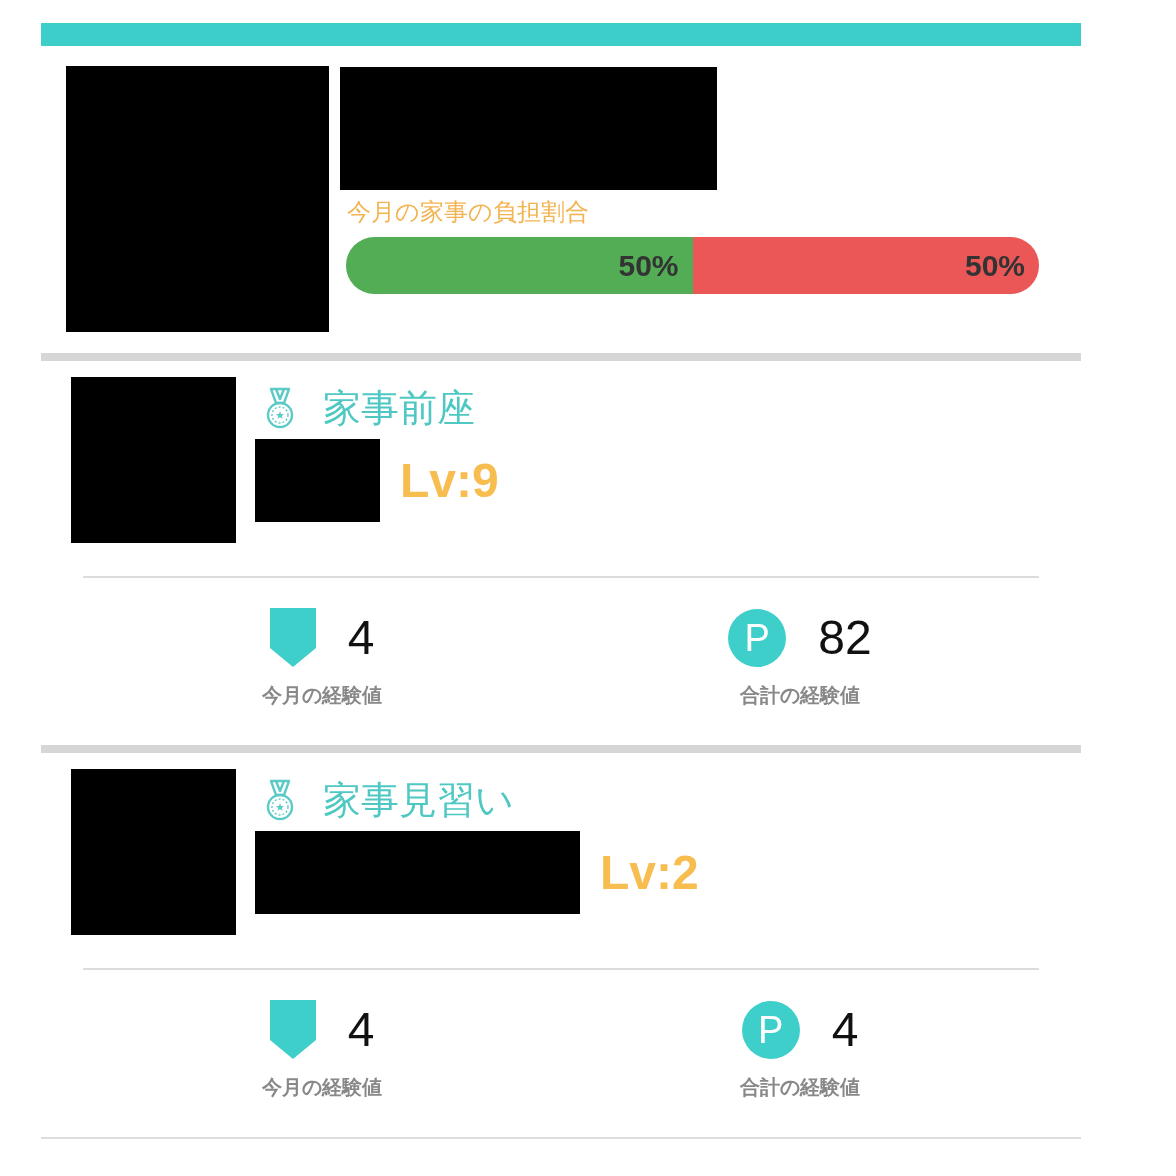 This screenshot has height=1176, width=1176. Describe the element at coordinates (449, 480) in the screenshot. I see `level-label: Lv:9` at that location.